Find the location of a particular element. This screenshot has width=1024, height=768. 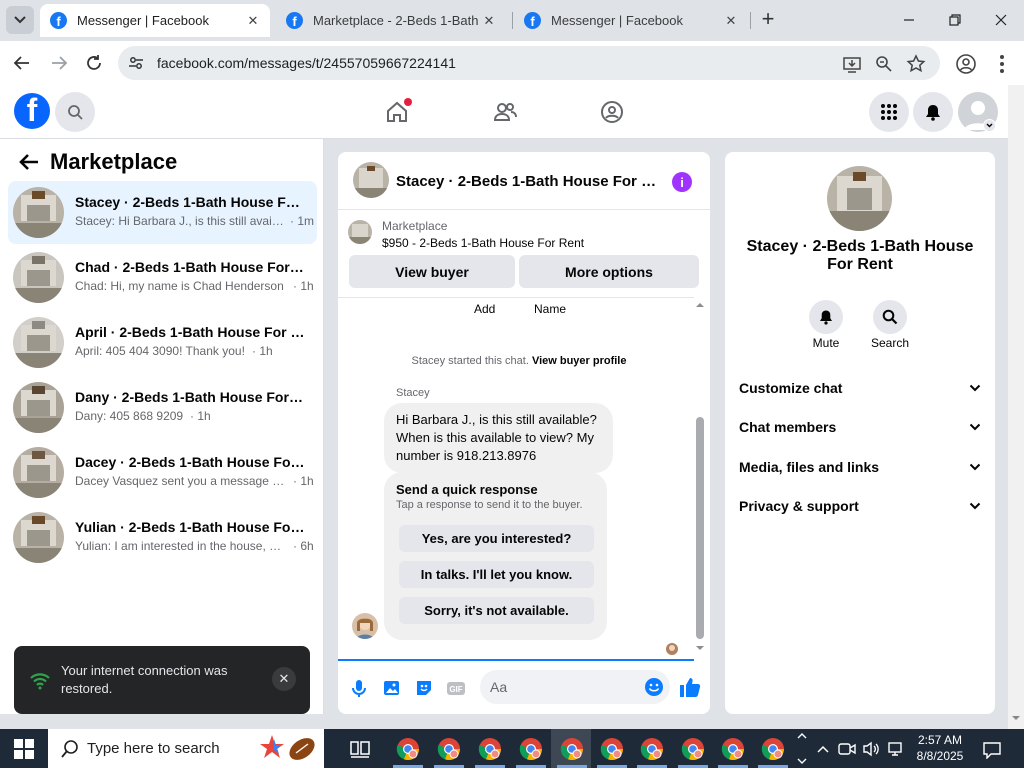

microphone-icon is located at coordinates (359, 688).